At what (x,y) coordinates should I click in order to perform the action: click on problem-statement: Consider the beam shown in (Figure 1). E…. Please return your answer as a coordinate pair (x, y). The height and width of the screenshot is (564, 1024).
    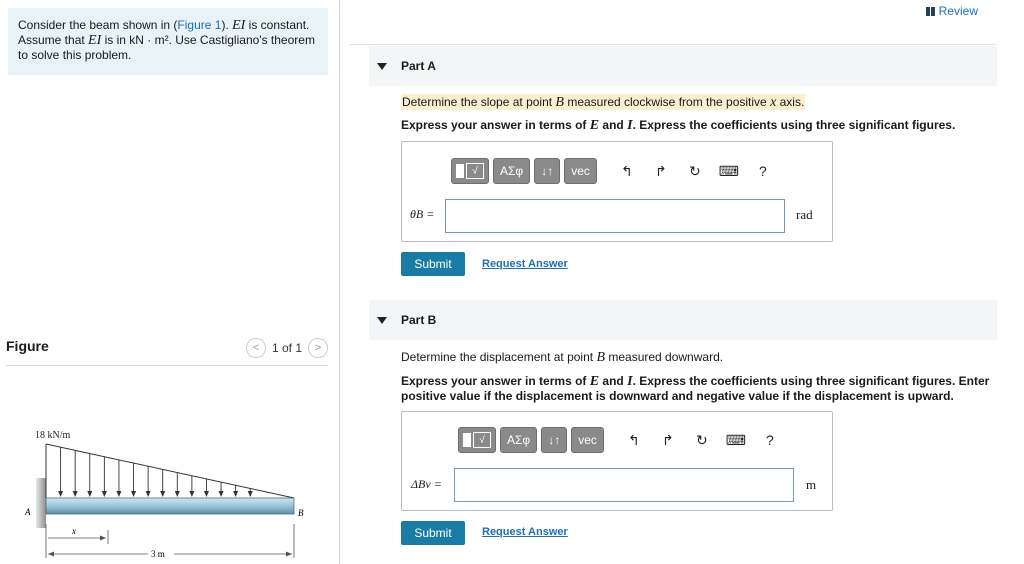
    Looking at the image, I should click on (168, 41).